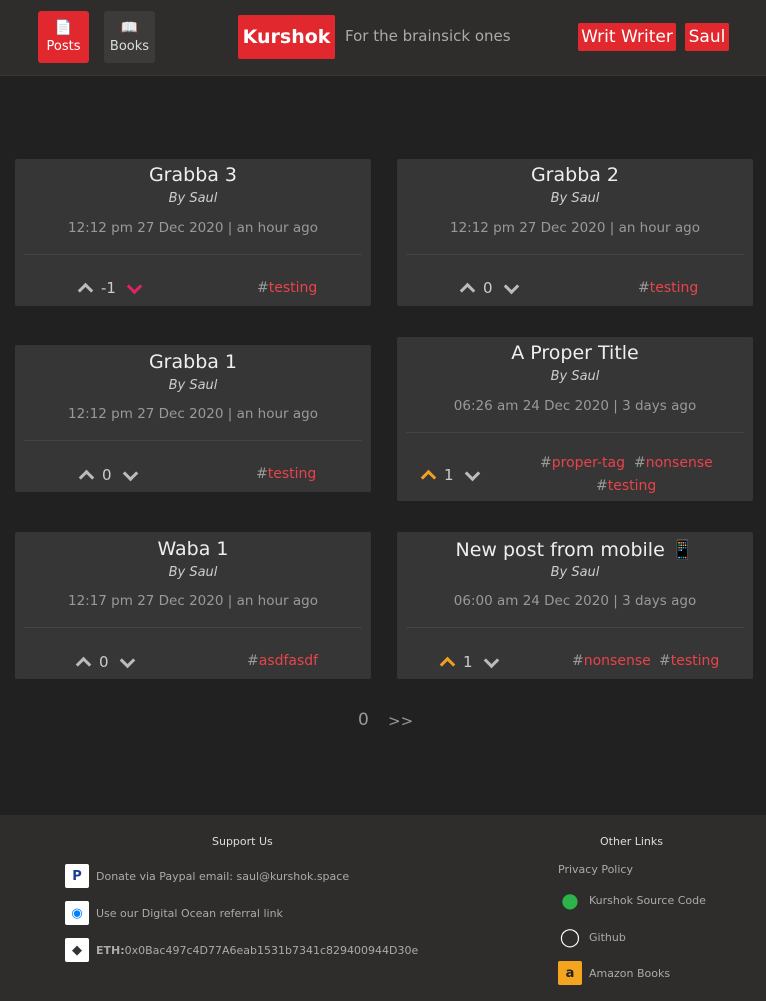 The image size is (766, 1001). What do you see at coordinates (707, 37) in the screenshot?
I see `user-button: Saul` at bounding box center [707, 37].